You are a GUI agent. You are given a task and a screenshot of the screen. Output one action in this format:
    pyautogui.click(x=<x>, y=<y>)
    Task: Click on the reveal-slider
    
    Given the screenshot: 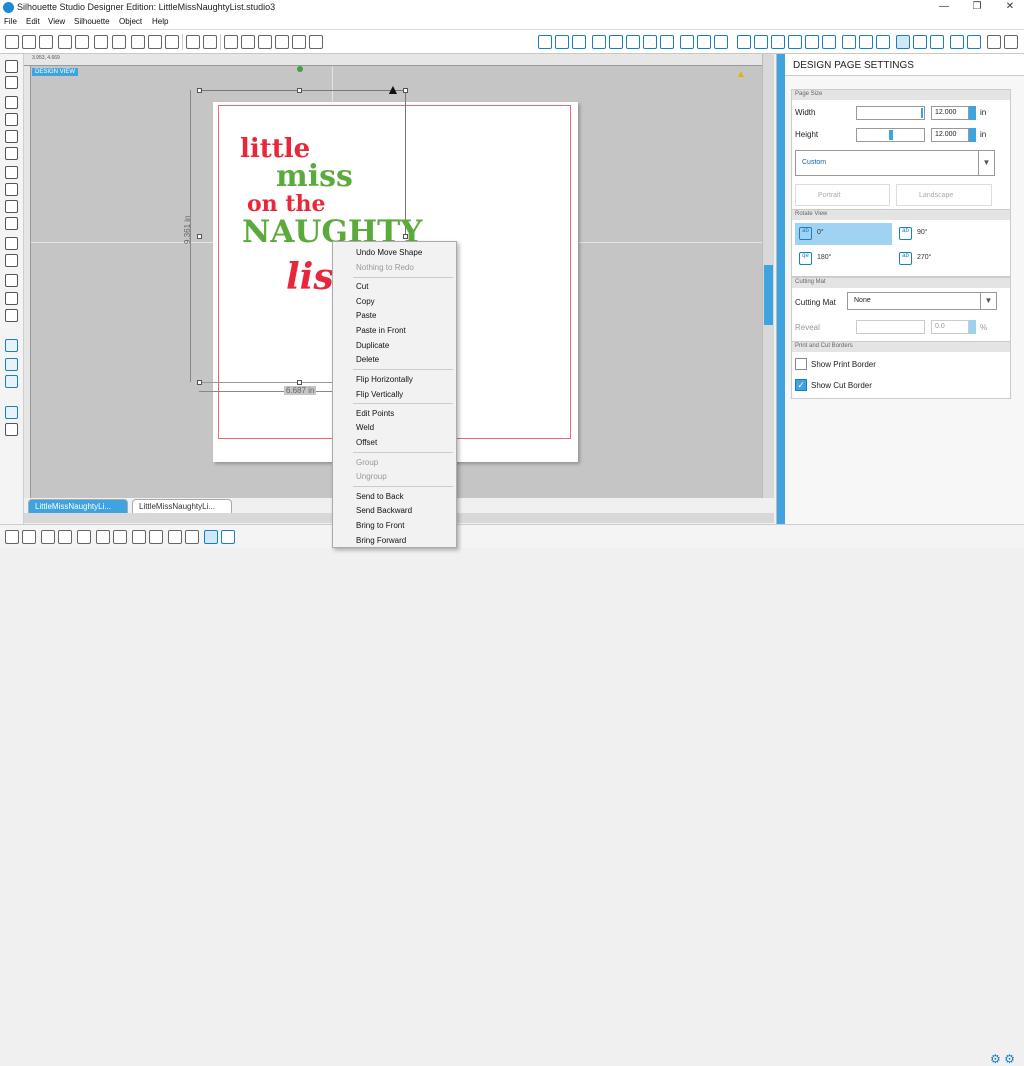 What is the action you would take?
    pyautogui.click(x=890, y=327)
    